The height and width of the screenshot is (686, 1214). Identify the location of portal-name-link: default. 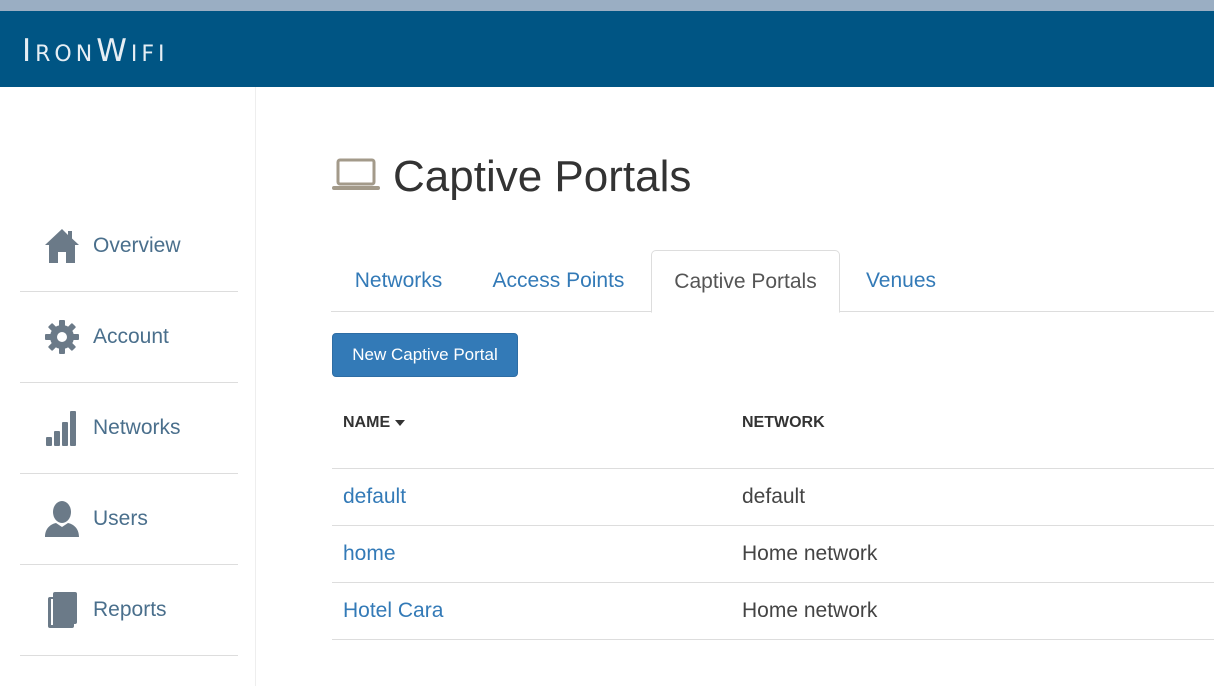
(374, 497).